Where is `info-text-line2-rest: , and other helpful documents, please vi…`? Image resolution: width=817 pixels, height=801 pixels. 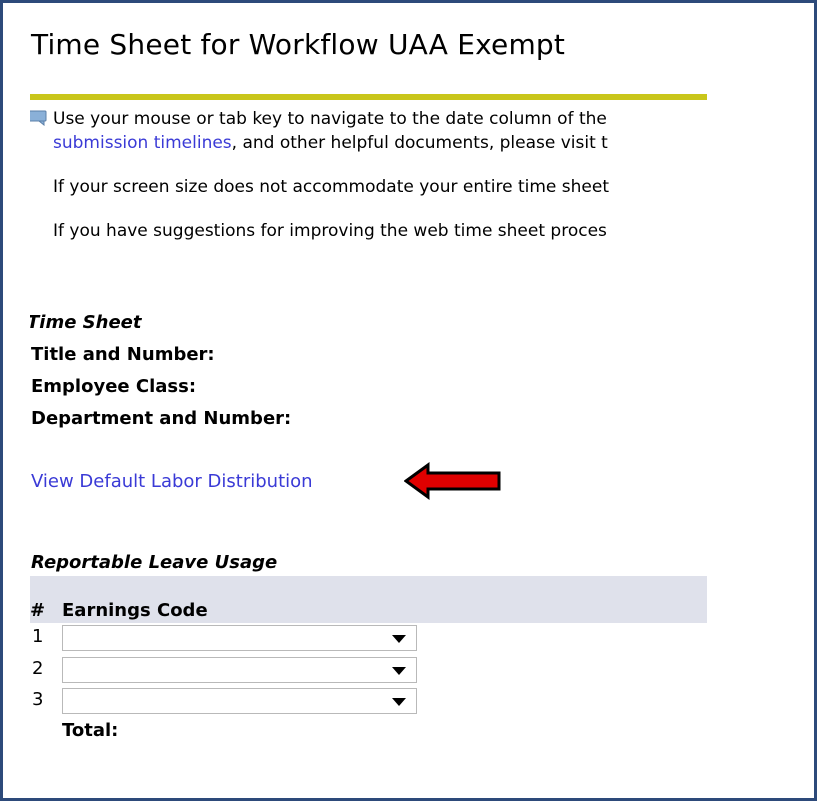
info-text-line2-rest: , and other helpful documents, please vi… is located at coordinates (419, 143).